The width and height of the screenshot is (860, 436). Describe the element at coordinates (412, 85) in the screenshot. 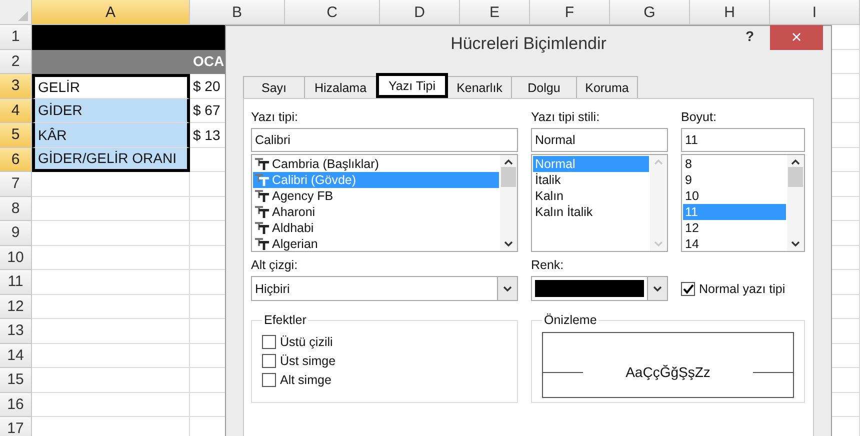

I see `tab: Yazı Tipi` at that location.